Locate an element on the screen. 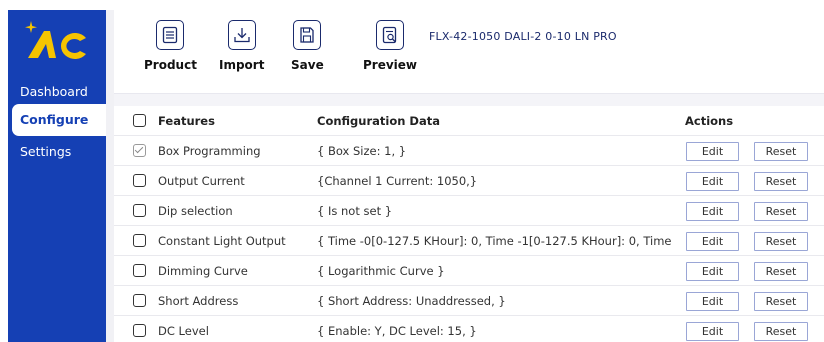  sidebar: Dashboard Configure Settings is located at coordinates (57, 176).